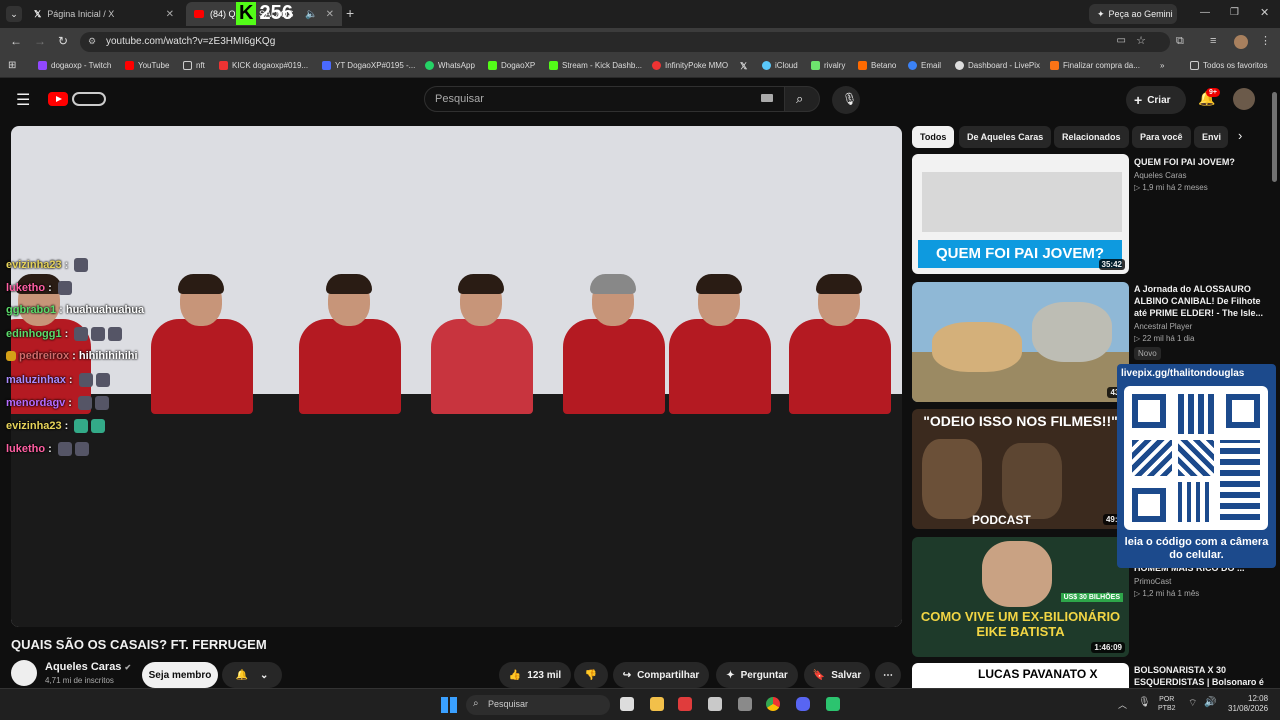  What do you see at coordinates (1144, 702) in the screenshot?
I see `mic-icon: 🎙` at bounding box center [1144, 702].